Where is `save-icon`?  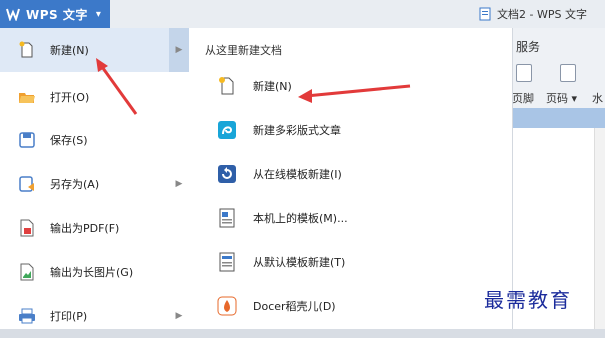
save-icon is located at coordinates (27, 140).